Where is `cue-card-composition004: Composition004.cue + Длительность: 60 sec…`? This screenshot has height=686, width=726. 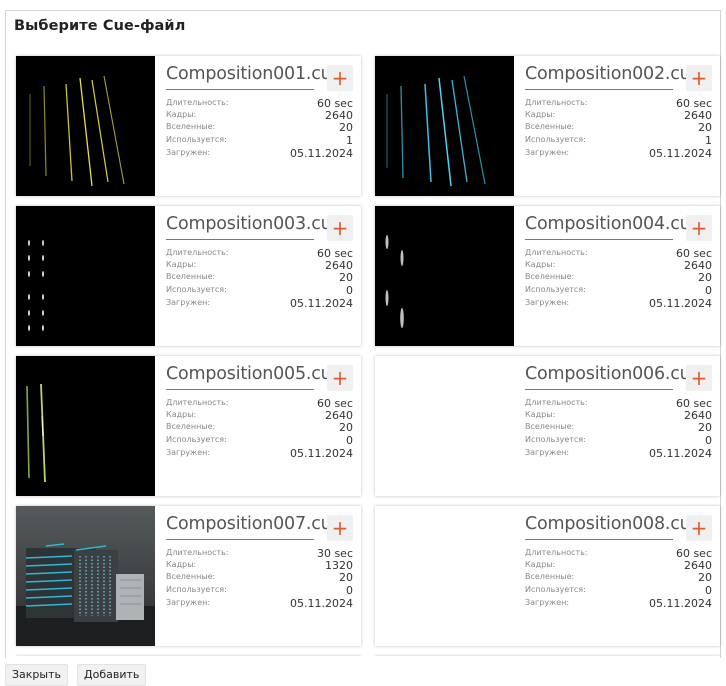 cue-card-composition004: Composition004.cue + Длительность: 60 sec… is located at coordinates (547, 276).